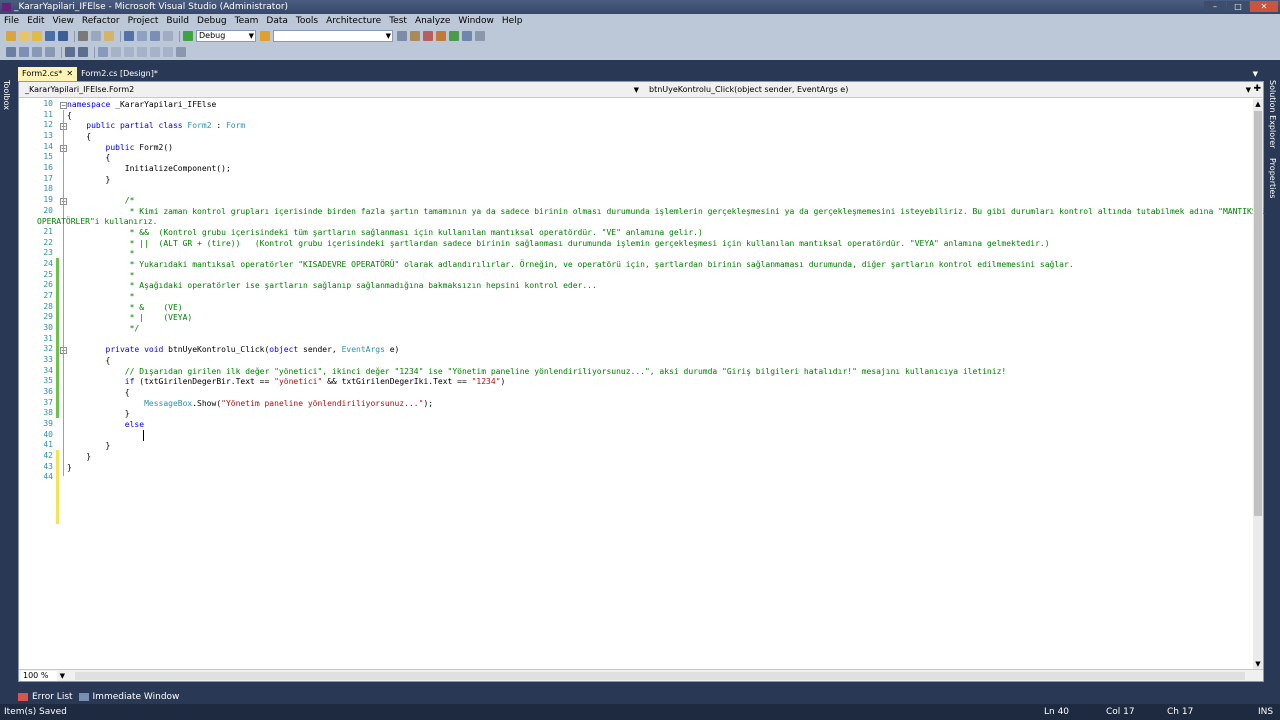 This screenshot has height=720, width=1280. What do you see at coordinates (226, 36) in the screenshot?
I see `solution-configuration-select: Debug ▼` at bounding box center [226, 36].